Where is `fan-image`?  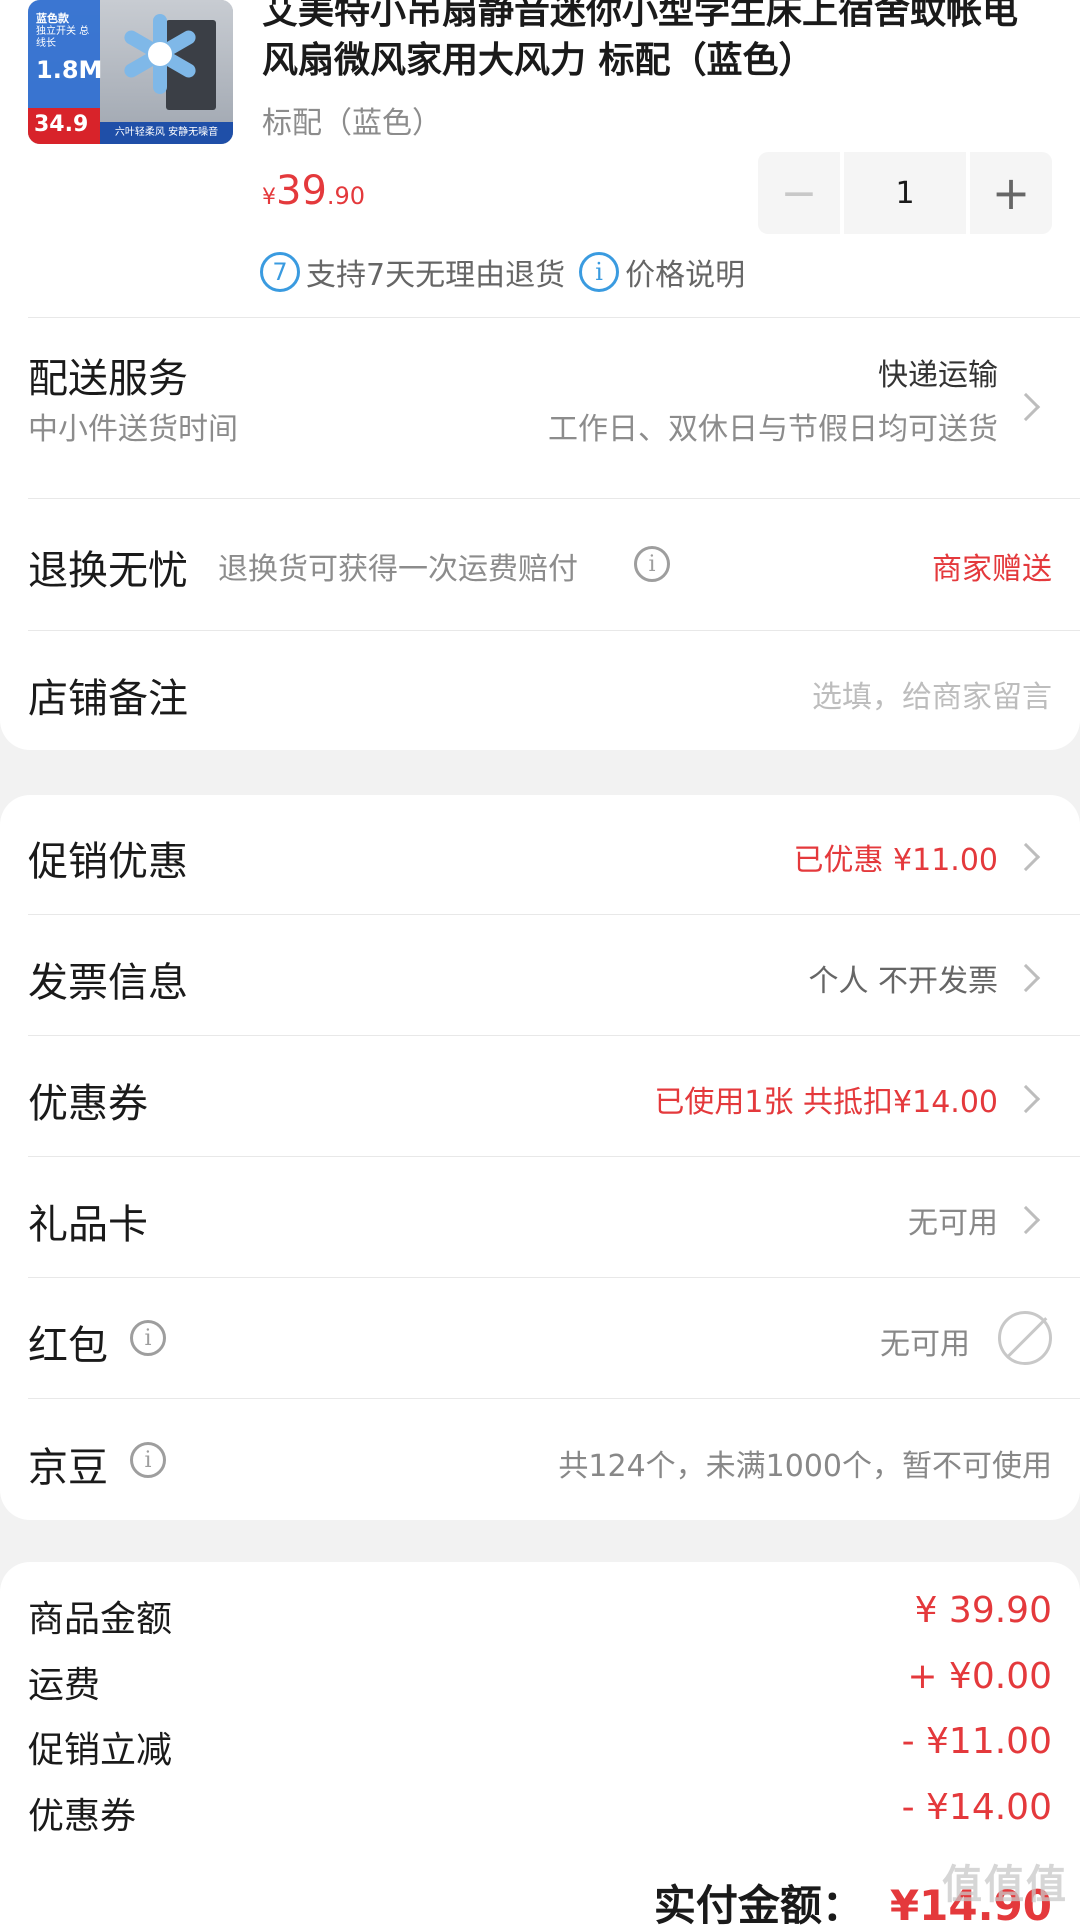
fan-image is located at coordinates (160, 54).